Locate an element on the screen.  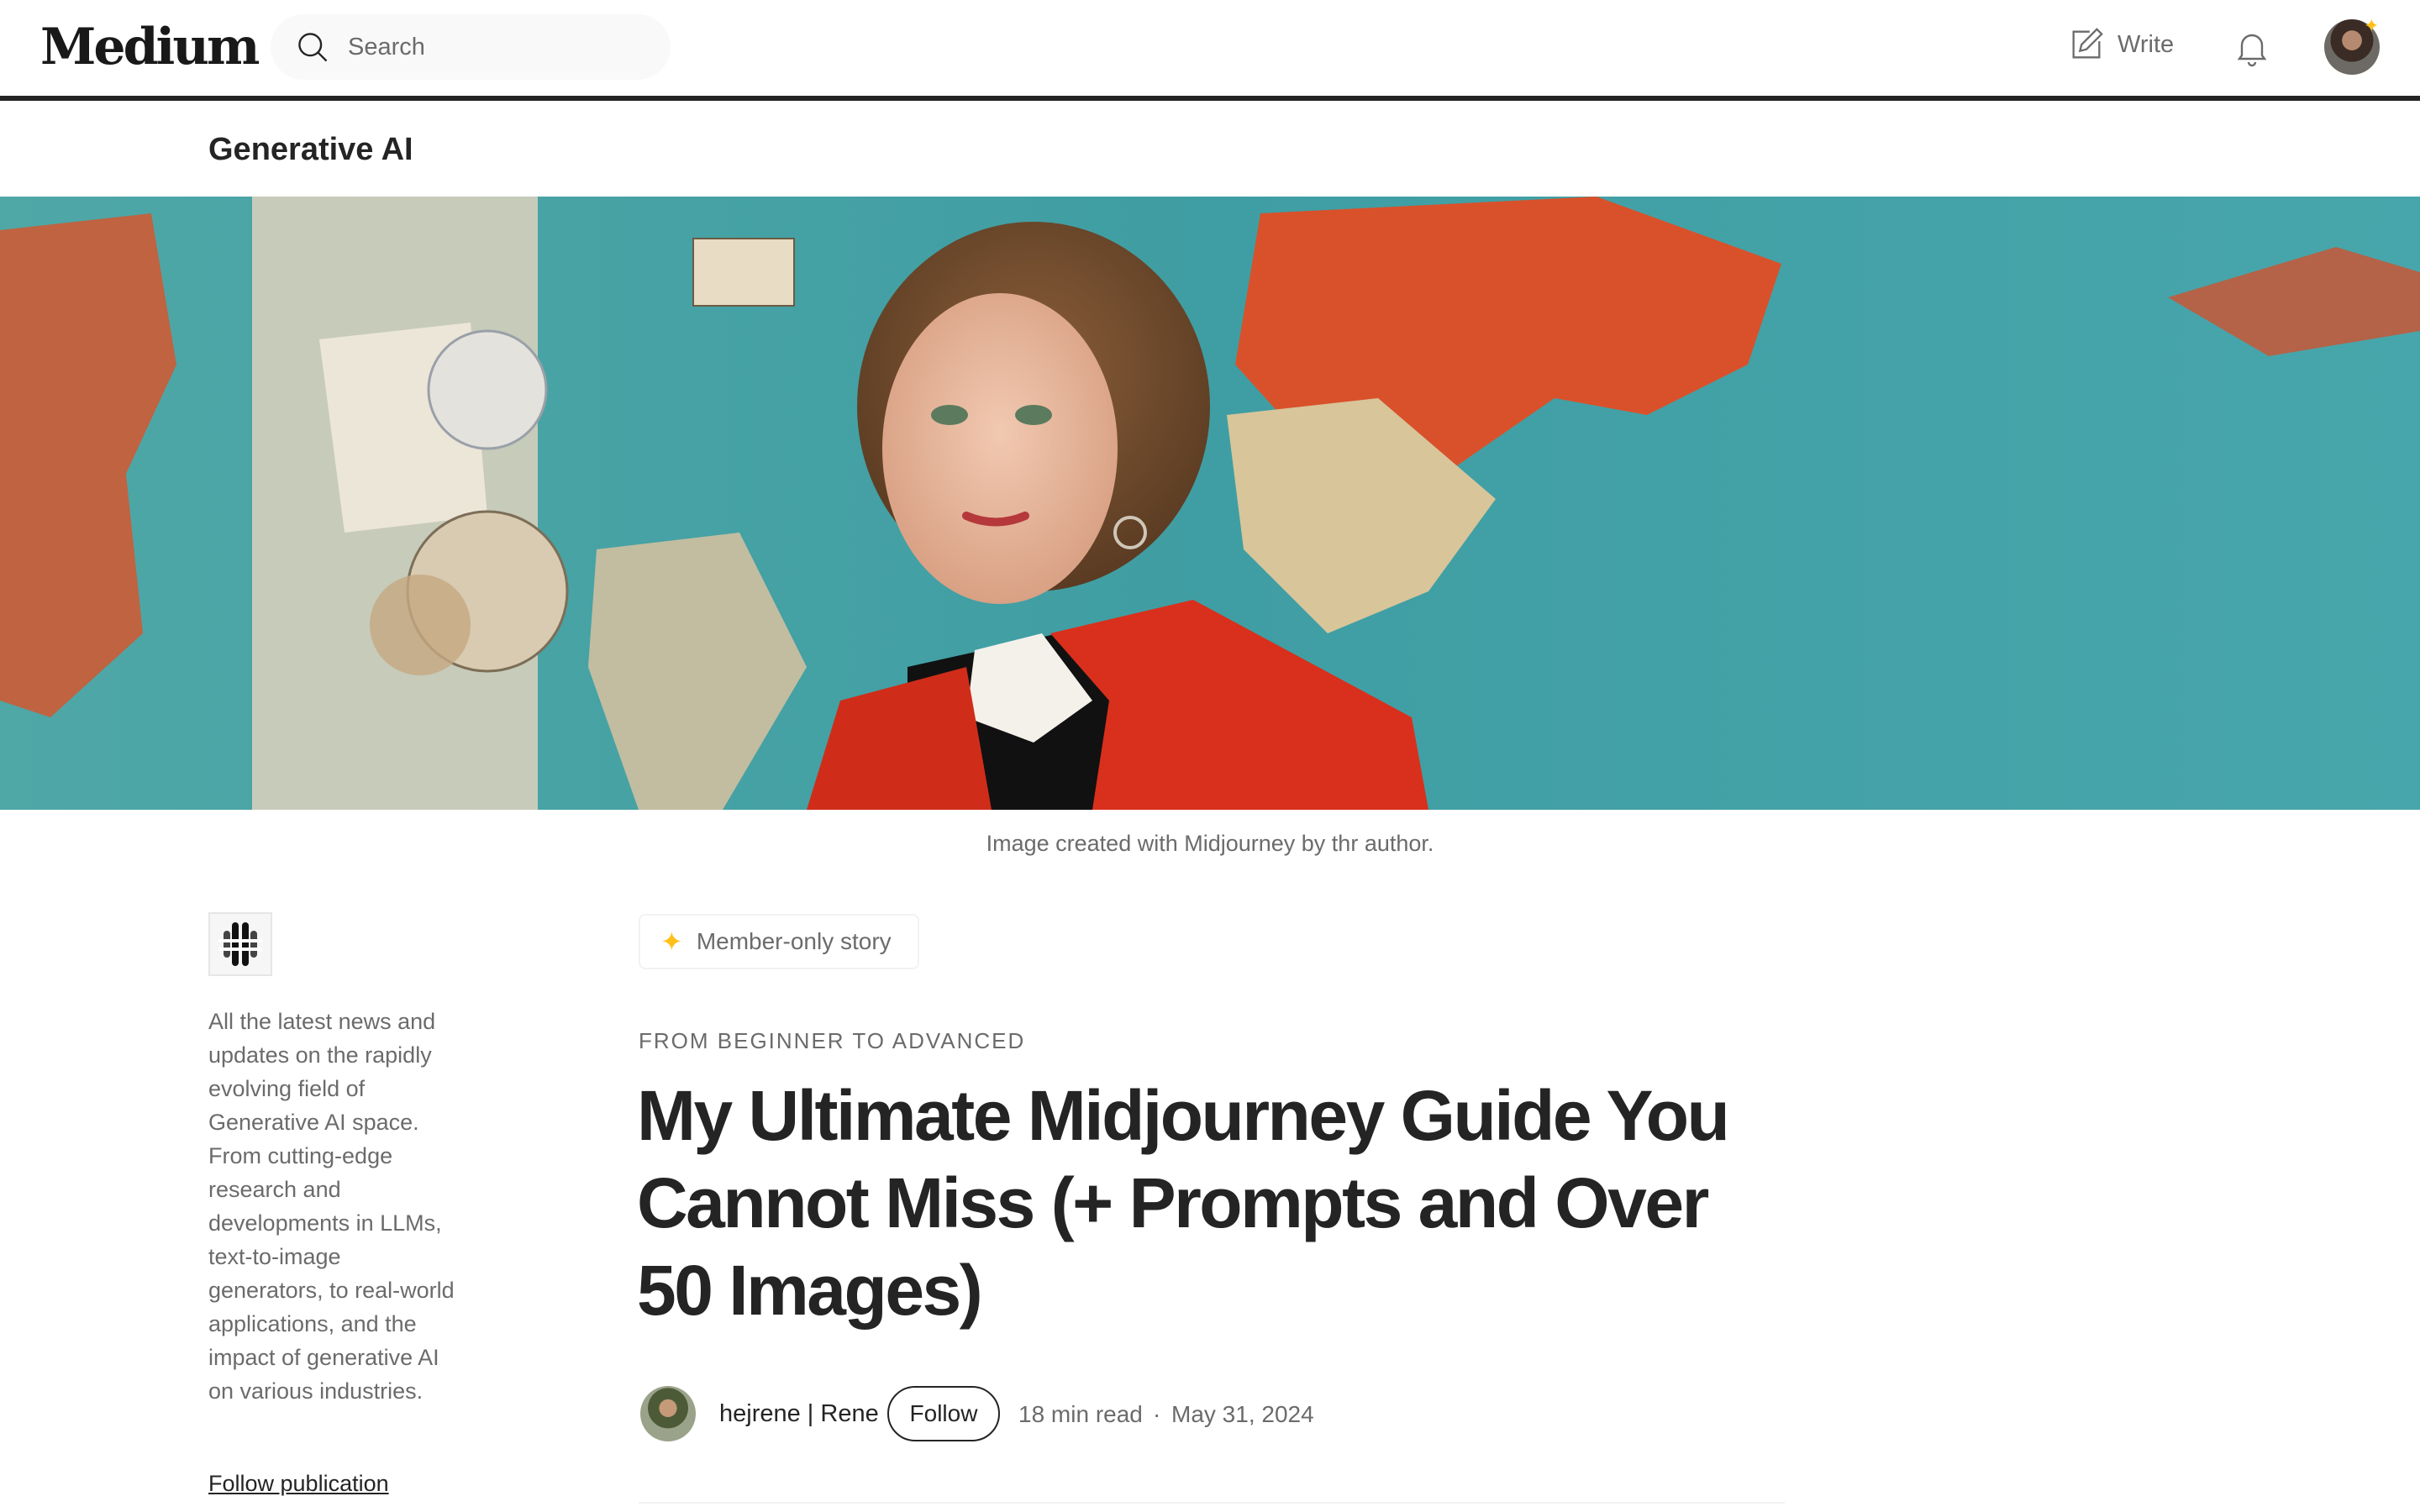
write-label: Write is located at coordinates (2147, 44).